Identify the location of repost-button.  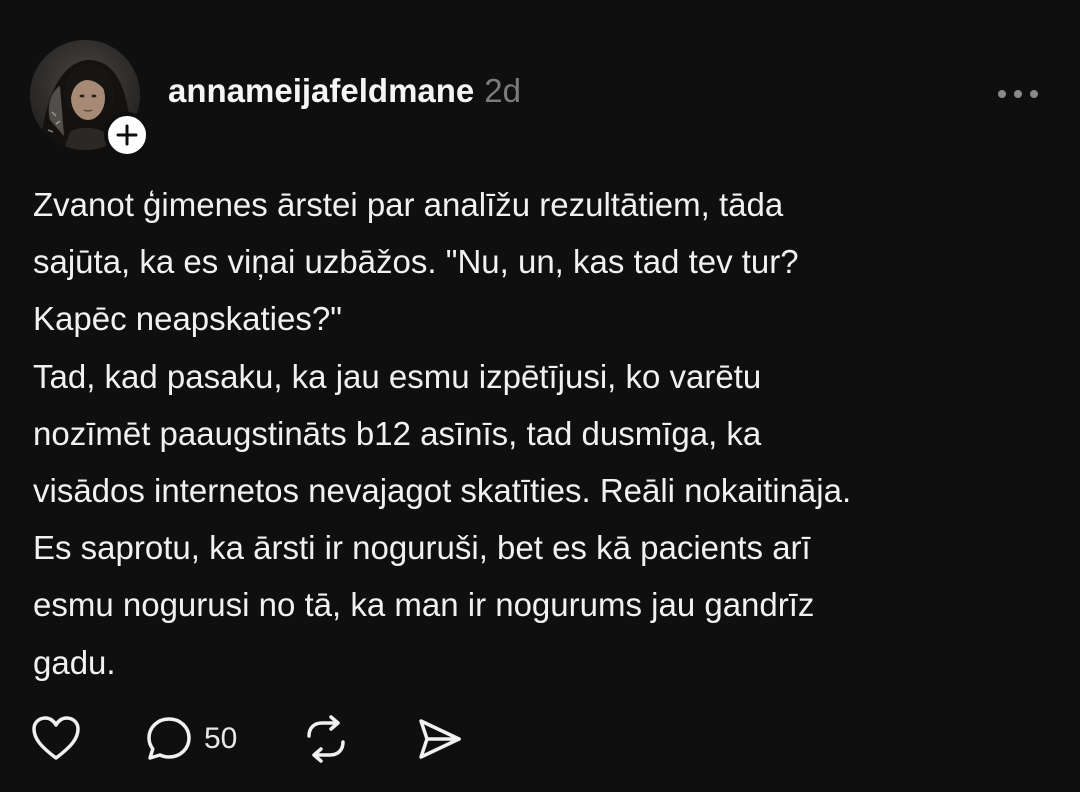
(326, 739).